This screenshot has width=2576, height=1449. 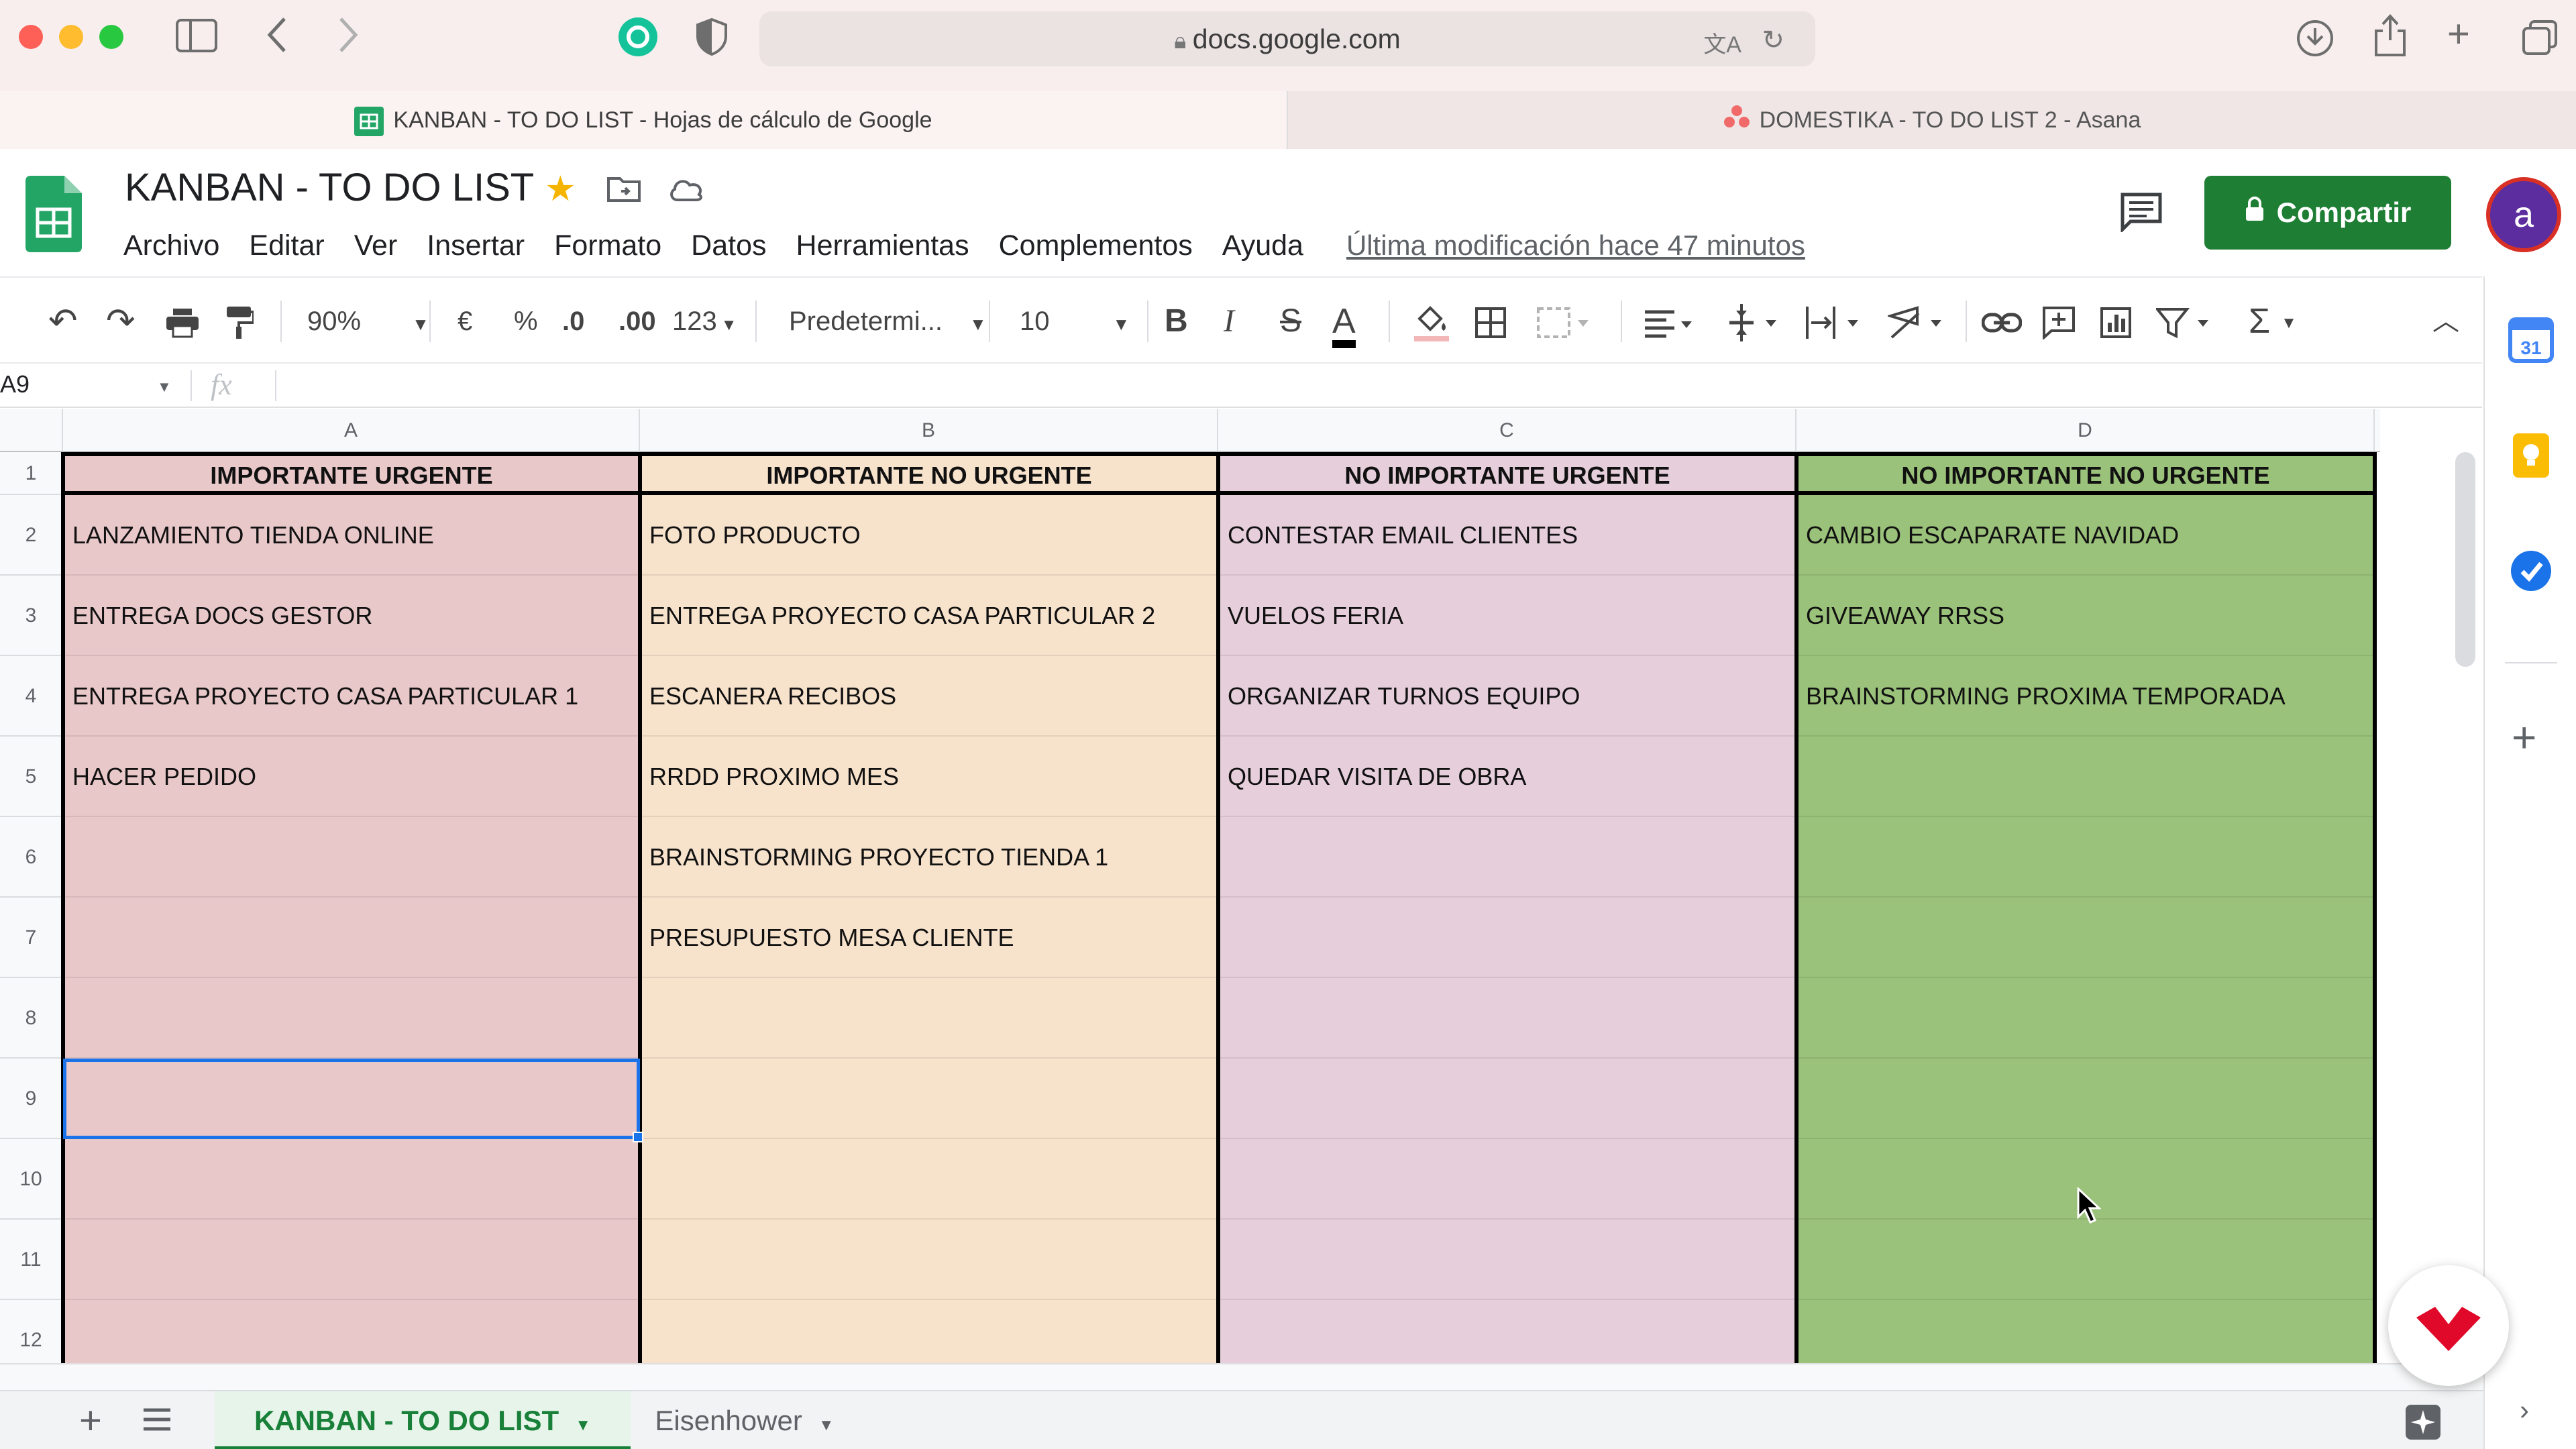 I want to click on task-cell: HACER PEDIDO, so click(x=351, y=777).